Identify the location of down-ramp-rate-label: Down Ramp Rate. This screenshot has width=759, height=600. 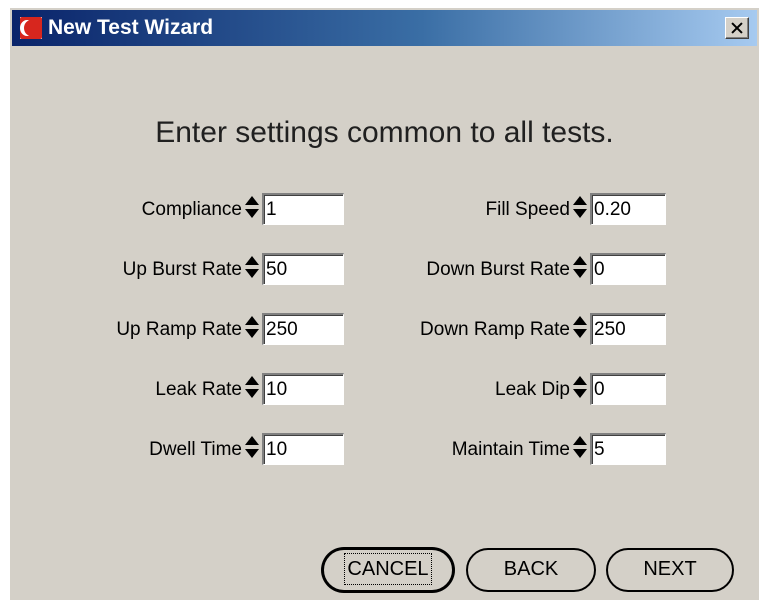
(495, 329).